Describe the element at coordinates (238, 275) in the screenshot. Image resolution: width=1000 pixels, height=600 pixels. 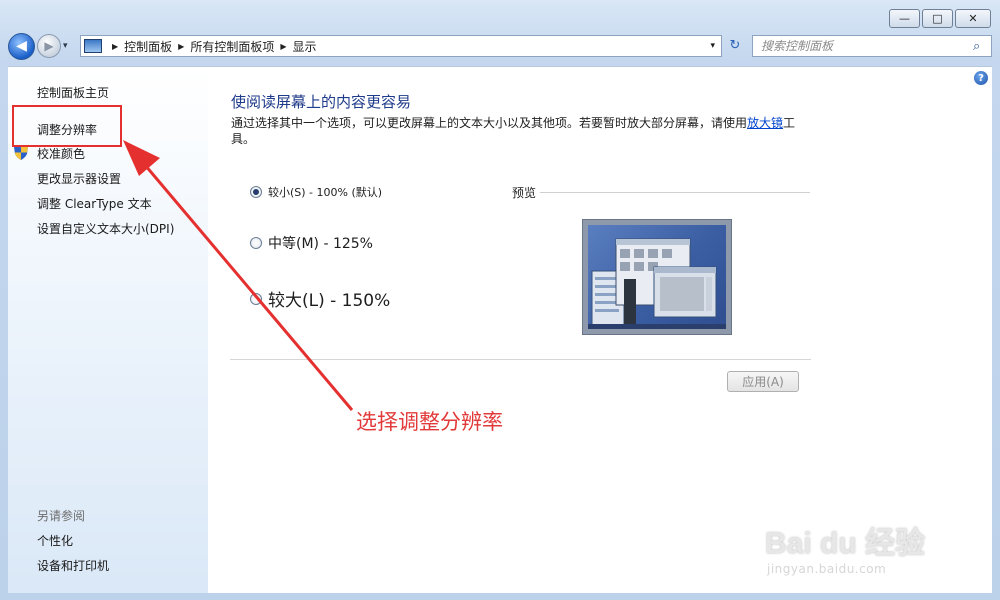
I see `annotation-arrow-icon` at that location.